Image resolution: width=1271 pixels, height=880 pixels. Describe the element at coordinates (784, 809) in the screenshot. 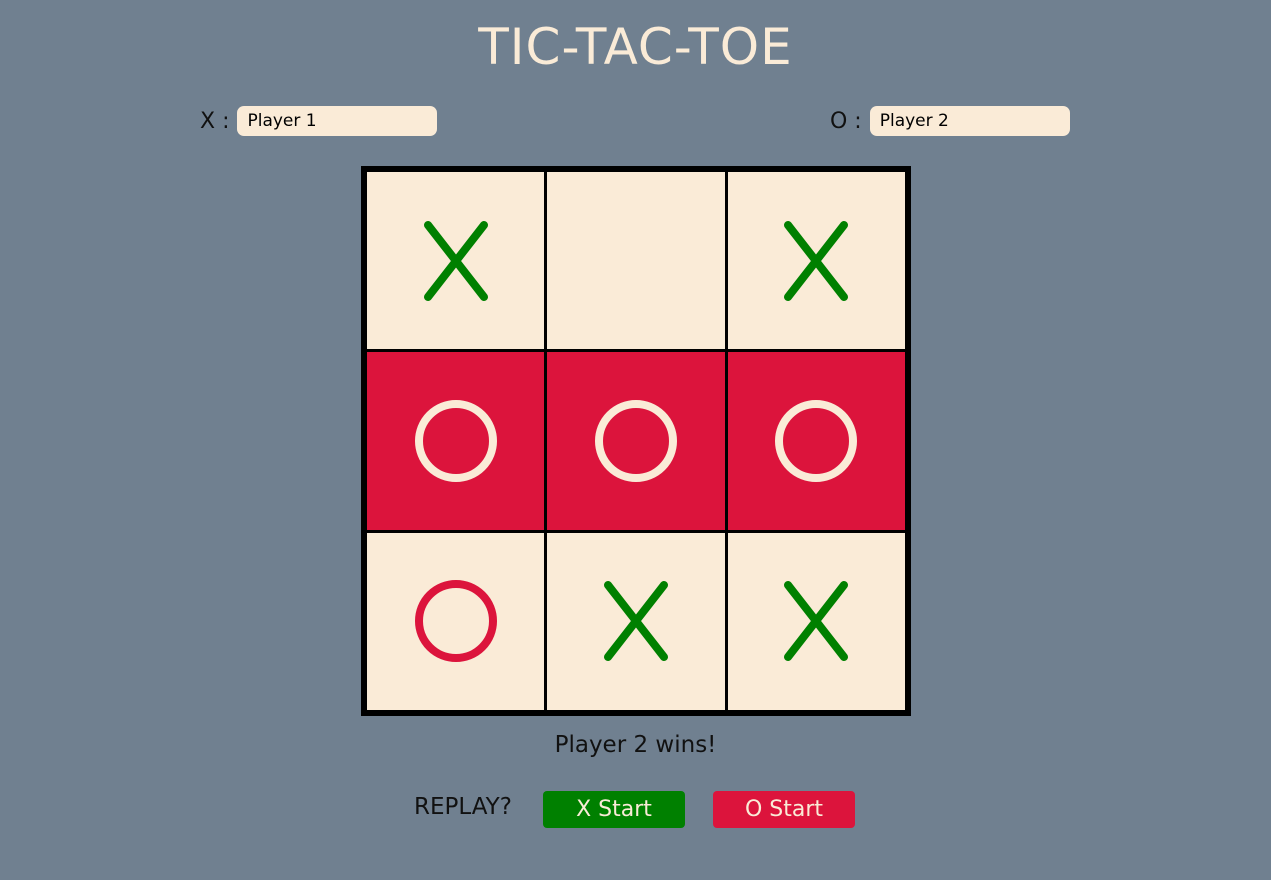

I see `o-start-button: O Start` at that location.